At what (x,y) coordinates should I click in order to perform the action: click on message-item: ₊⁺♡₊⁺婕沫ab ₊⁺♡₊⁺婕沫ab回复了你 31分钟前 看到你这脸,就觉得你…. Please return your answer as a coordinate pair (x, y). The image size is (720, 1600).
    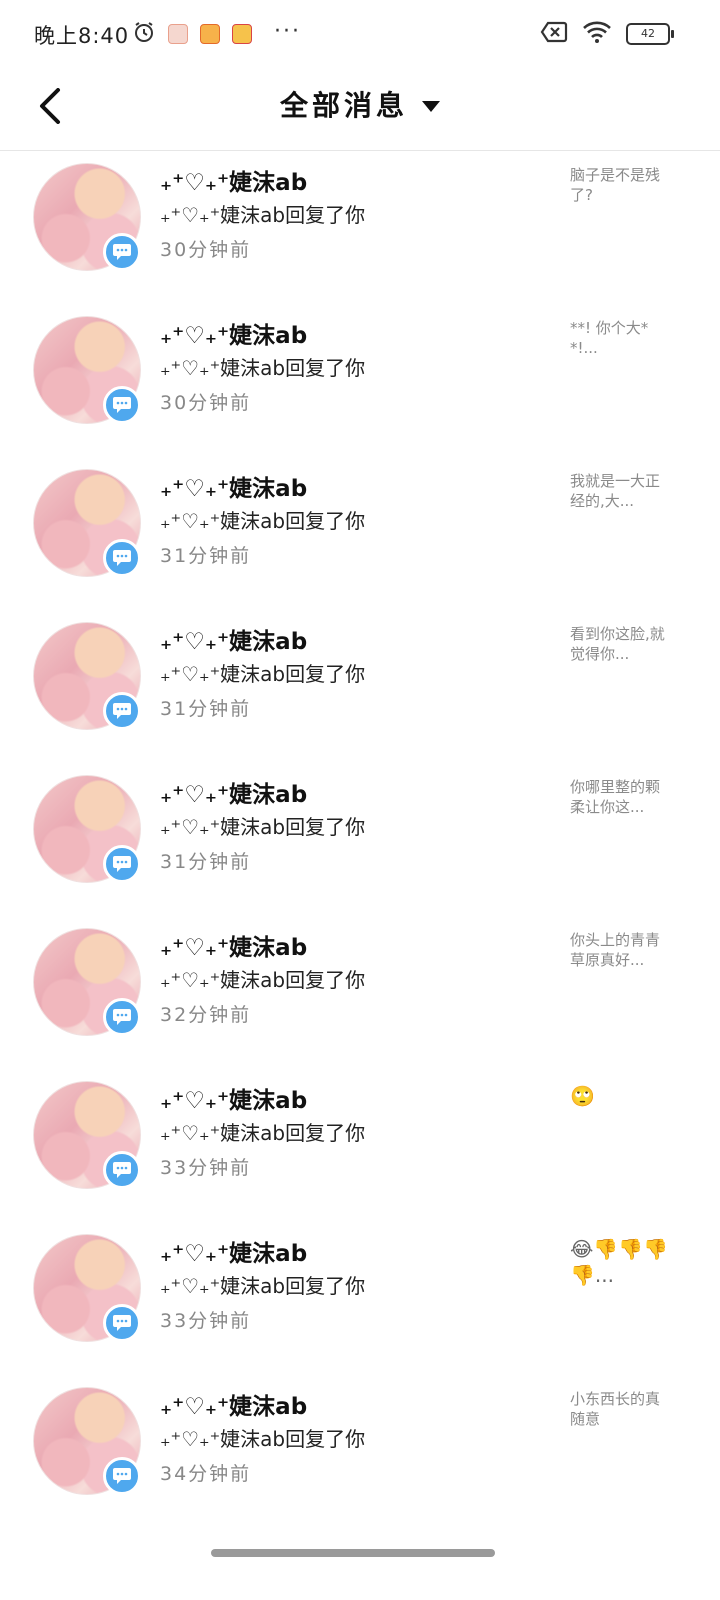
    Looking at the image, I should click on (360, 686).